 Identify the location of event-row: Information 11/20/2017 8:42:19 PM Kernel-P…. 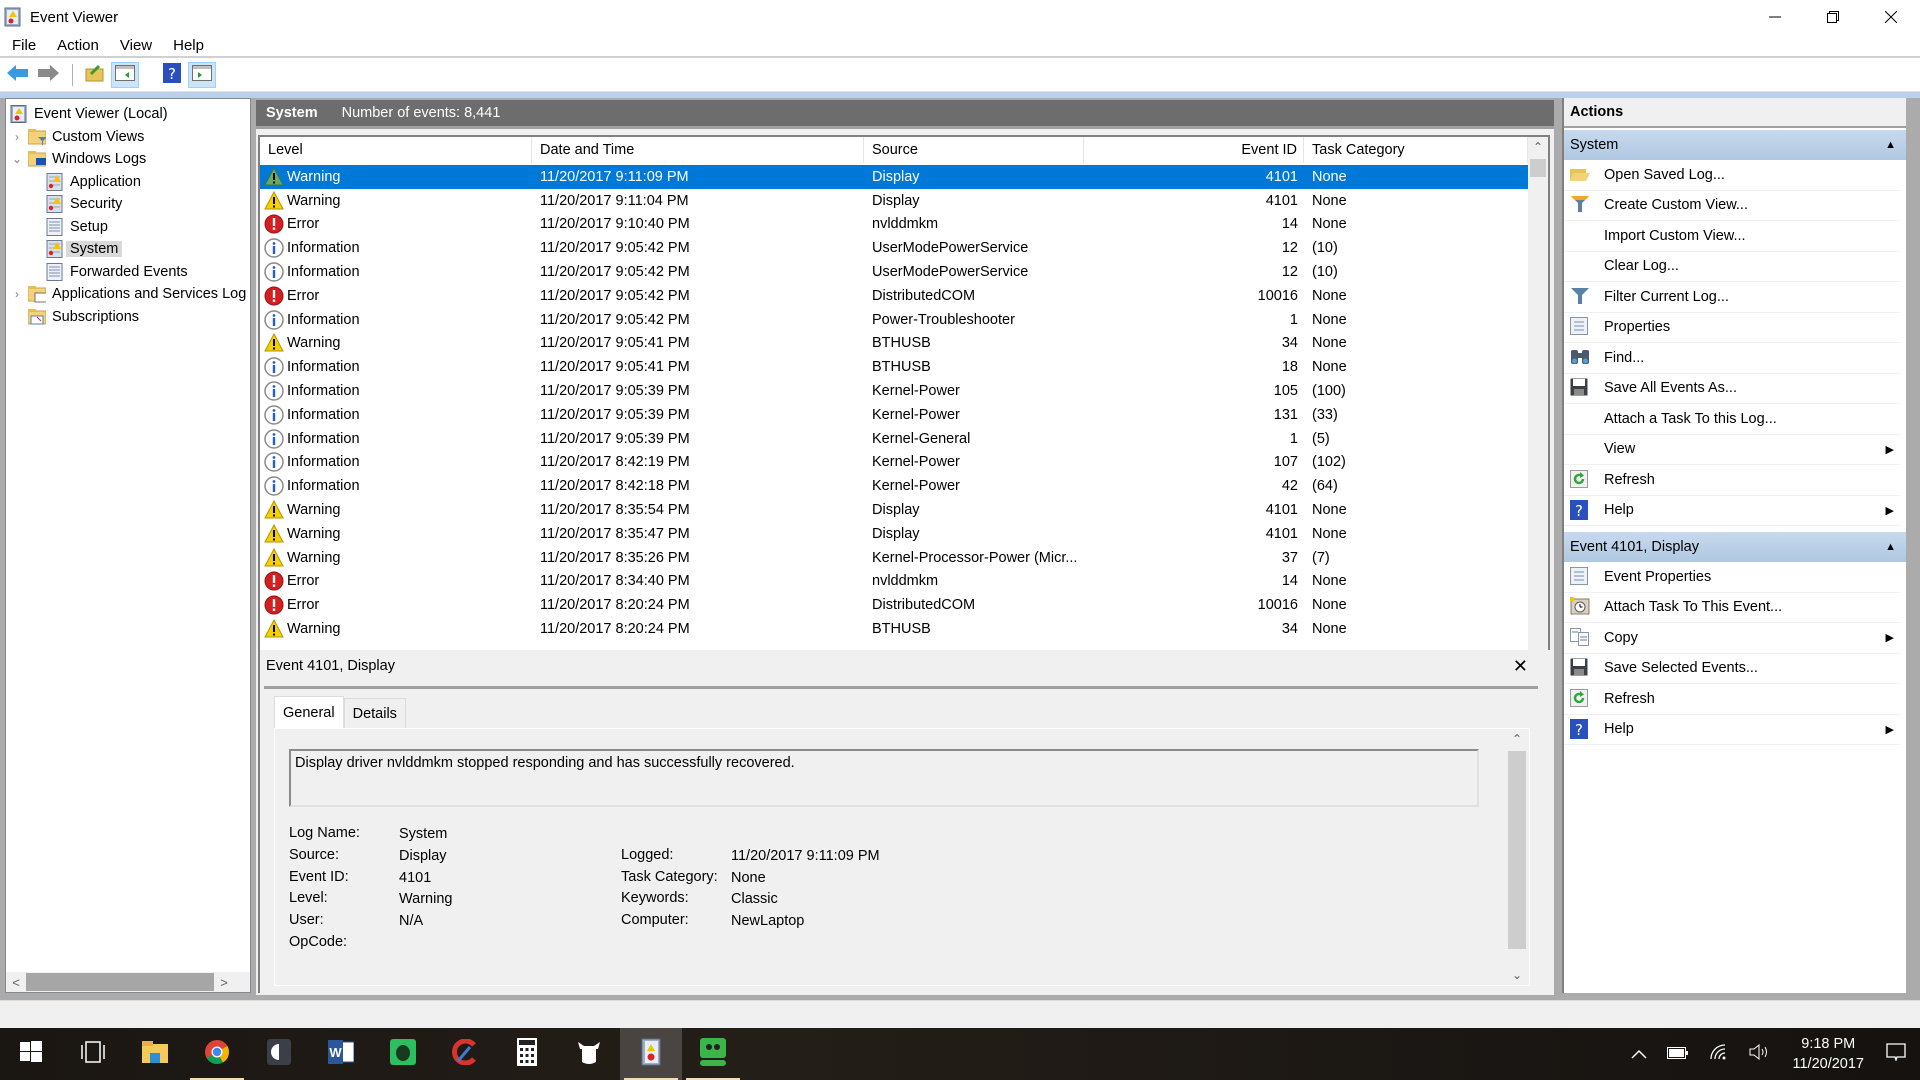
(894, 463).